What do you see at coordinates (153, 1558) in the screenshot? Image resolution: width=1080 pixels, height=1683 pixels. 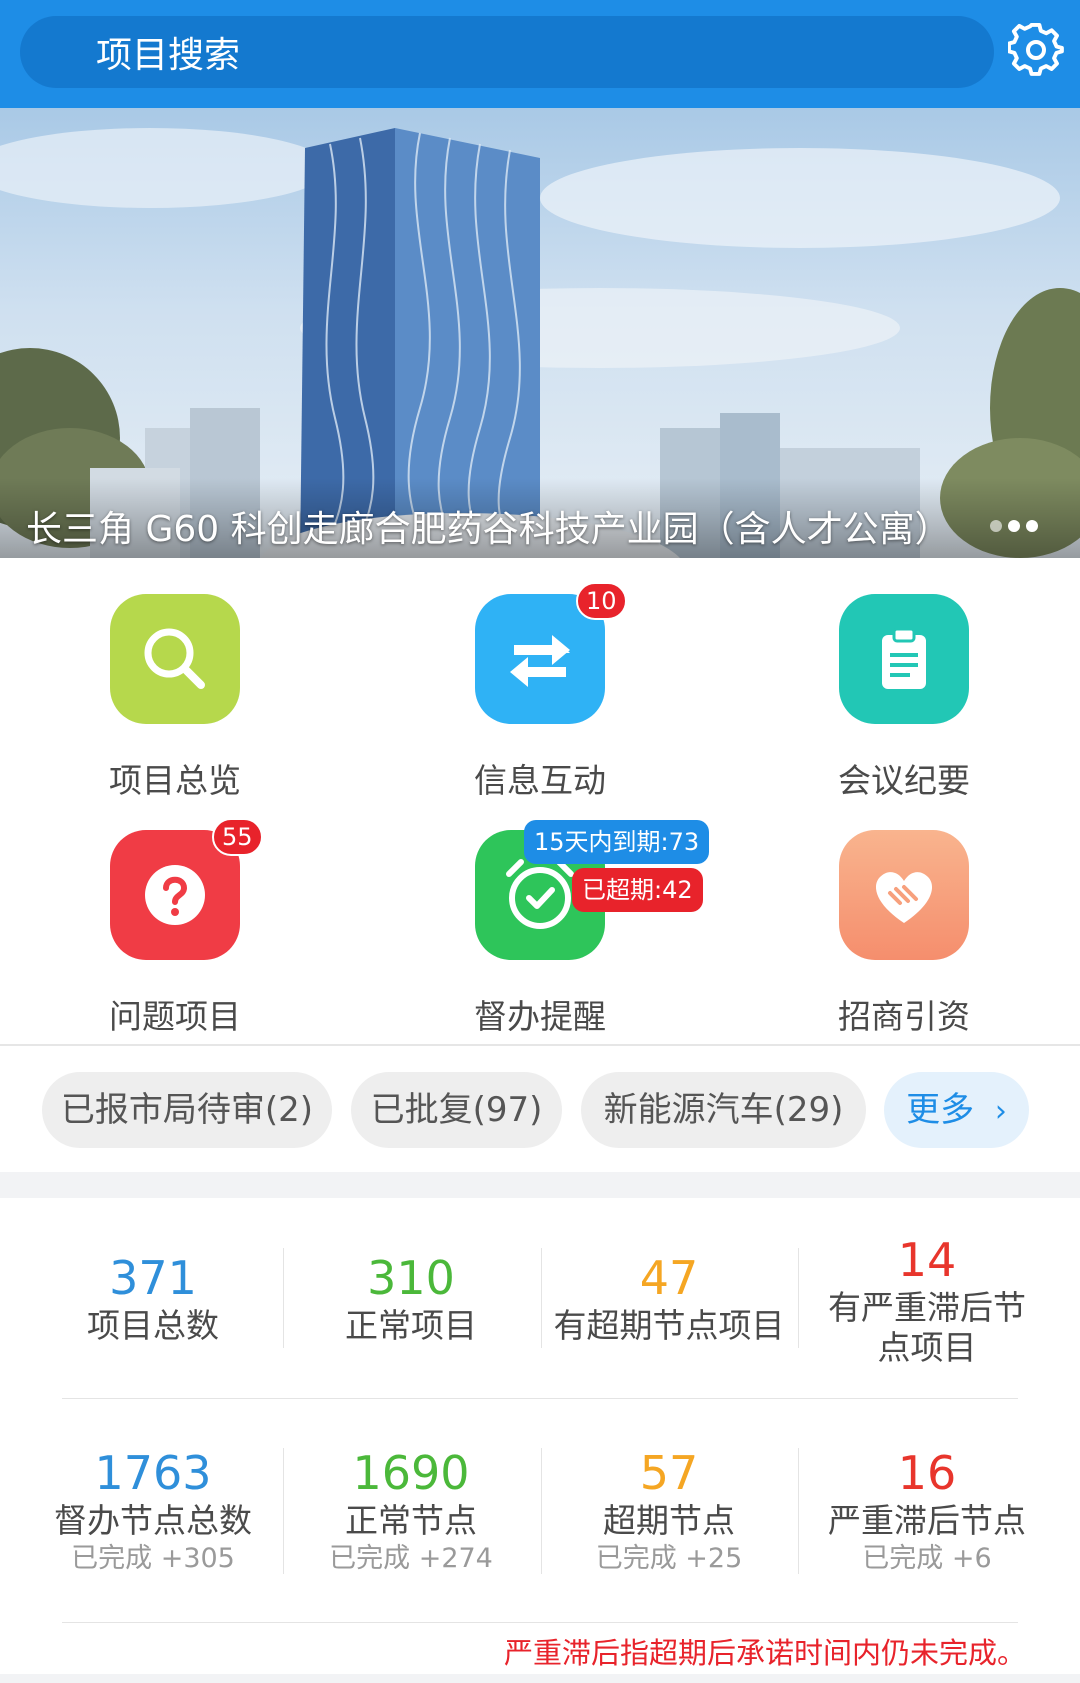 I see `stat-completed: 已完成 +305` at bounding box center [153, 1558].